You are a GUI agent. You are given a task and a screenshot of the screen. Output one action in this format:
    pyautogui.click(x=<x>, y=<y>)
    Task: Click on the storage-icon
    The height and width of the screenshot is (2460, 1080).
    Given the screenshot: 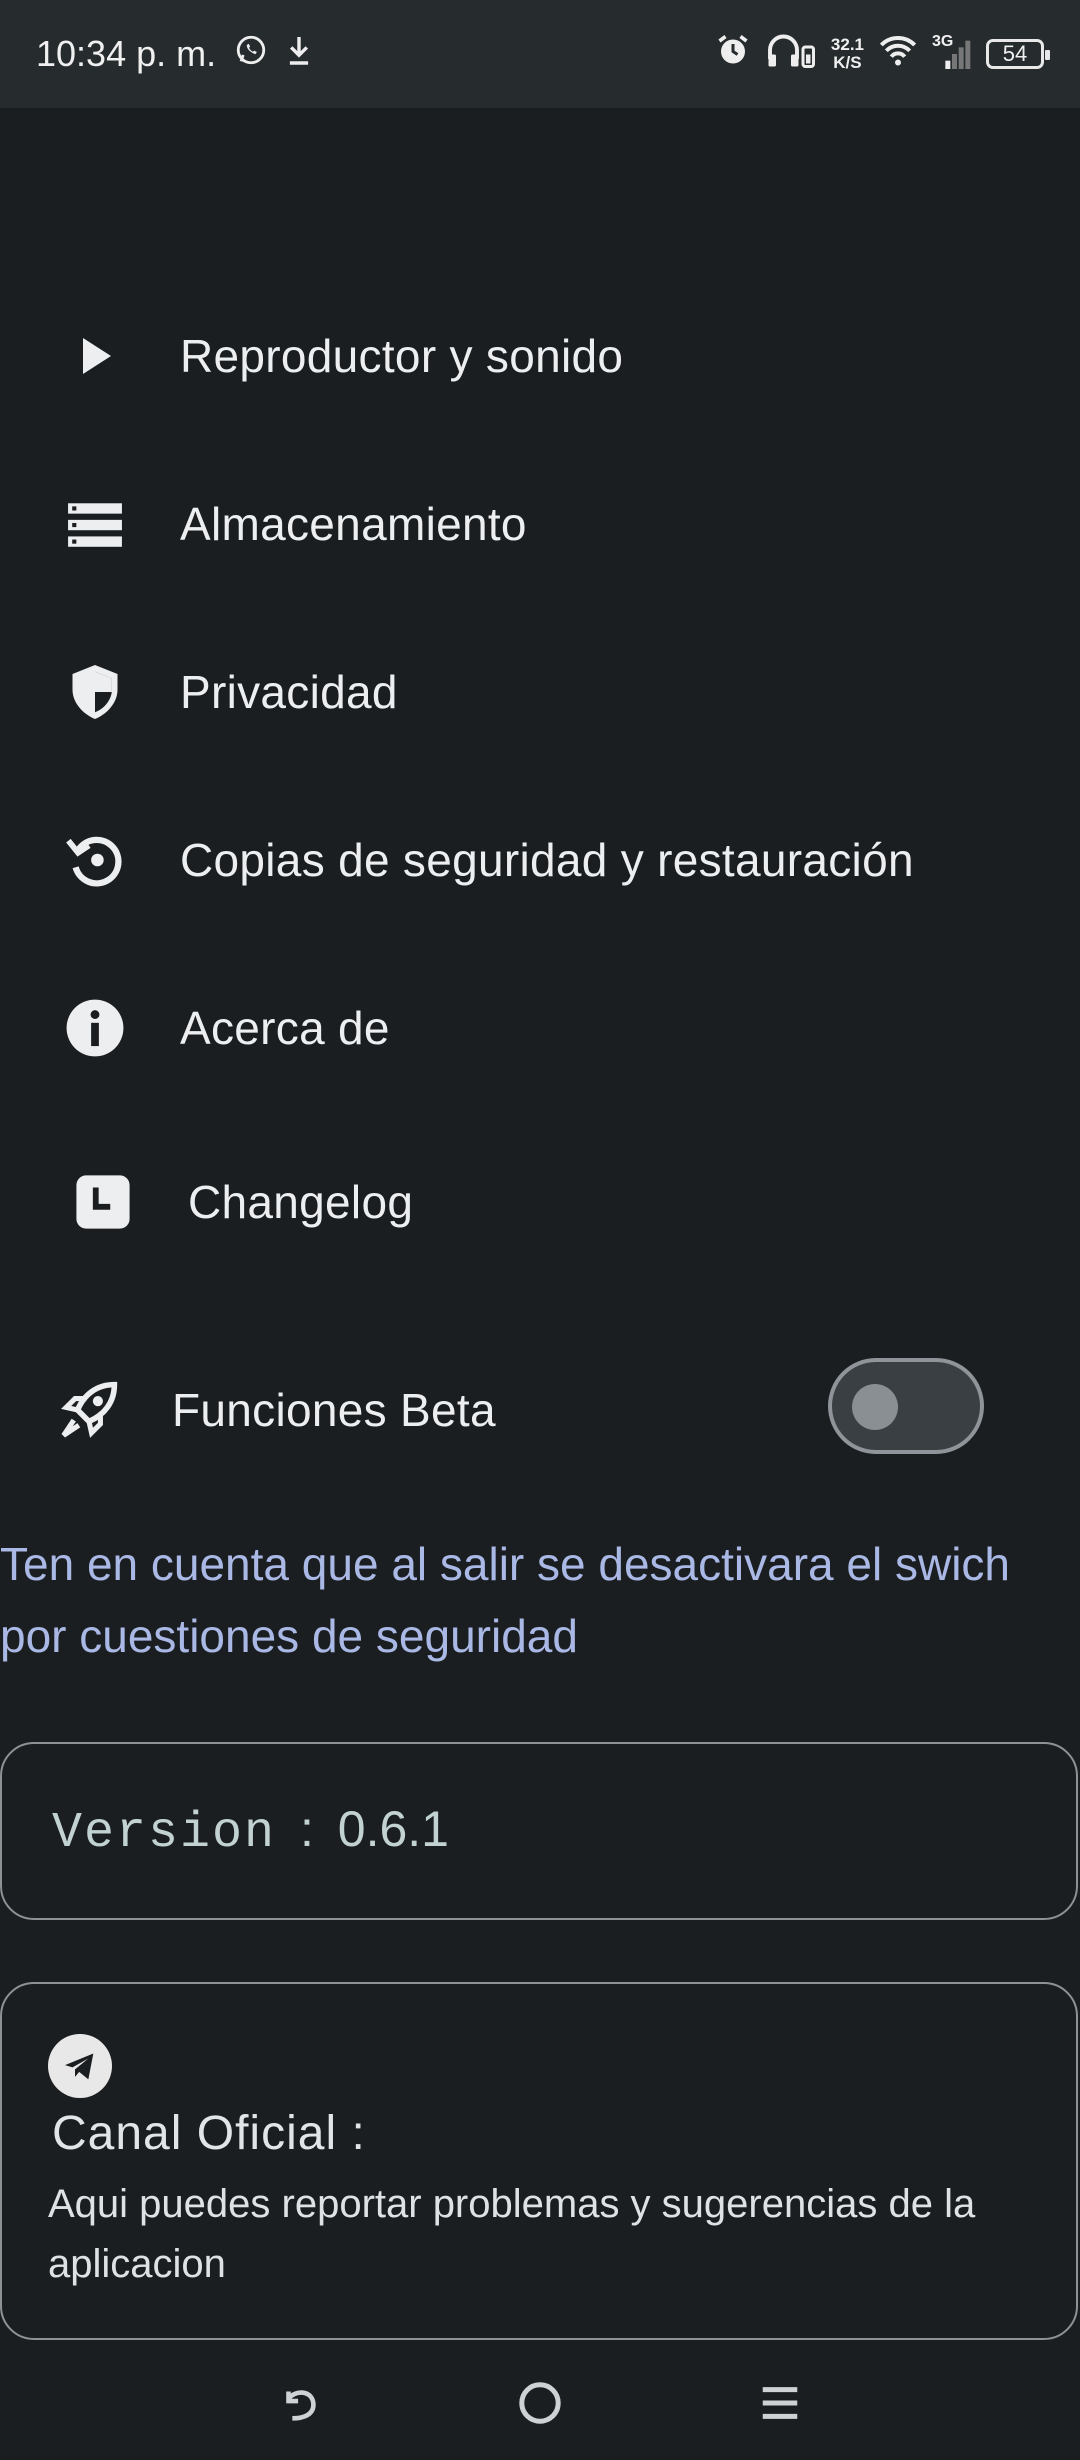 What is the action you would take?
    pyautogui.click(x=95, y=524)
    